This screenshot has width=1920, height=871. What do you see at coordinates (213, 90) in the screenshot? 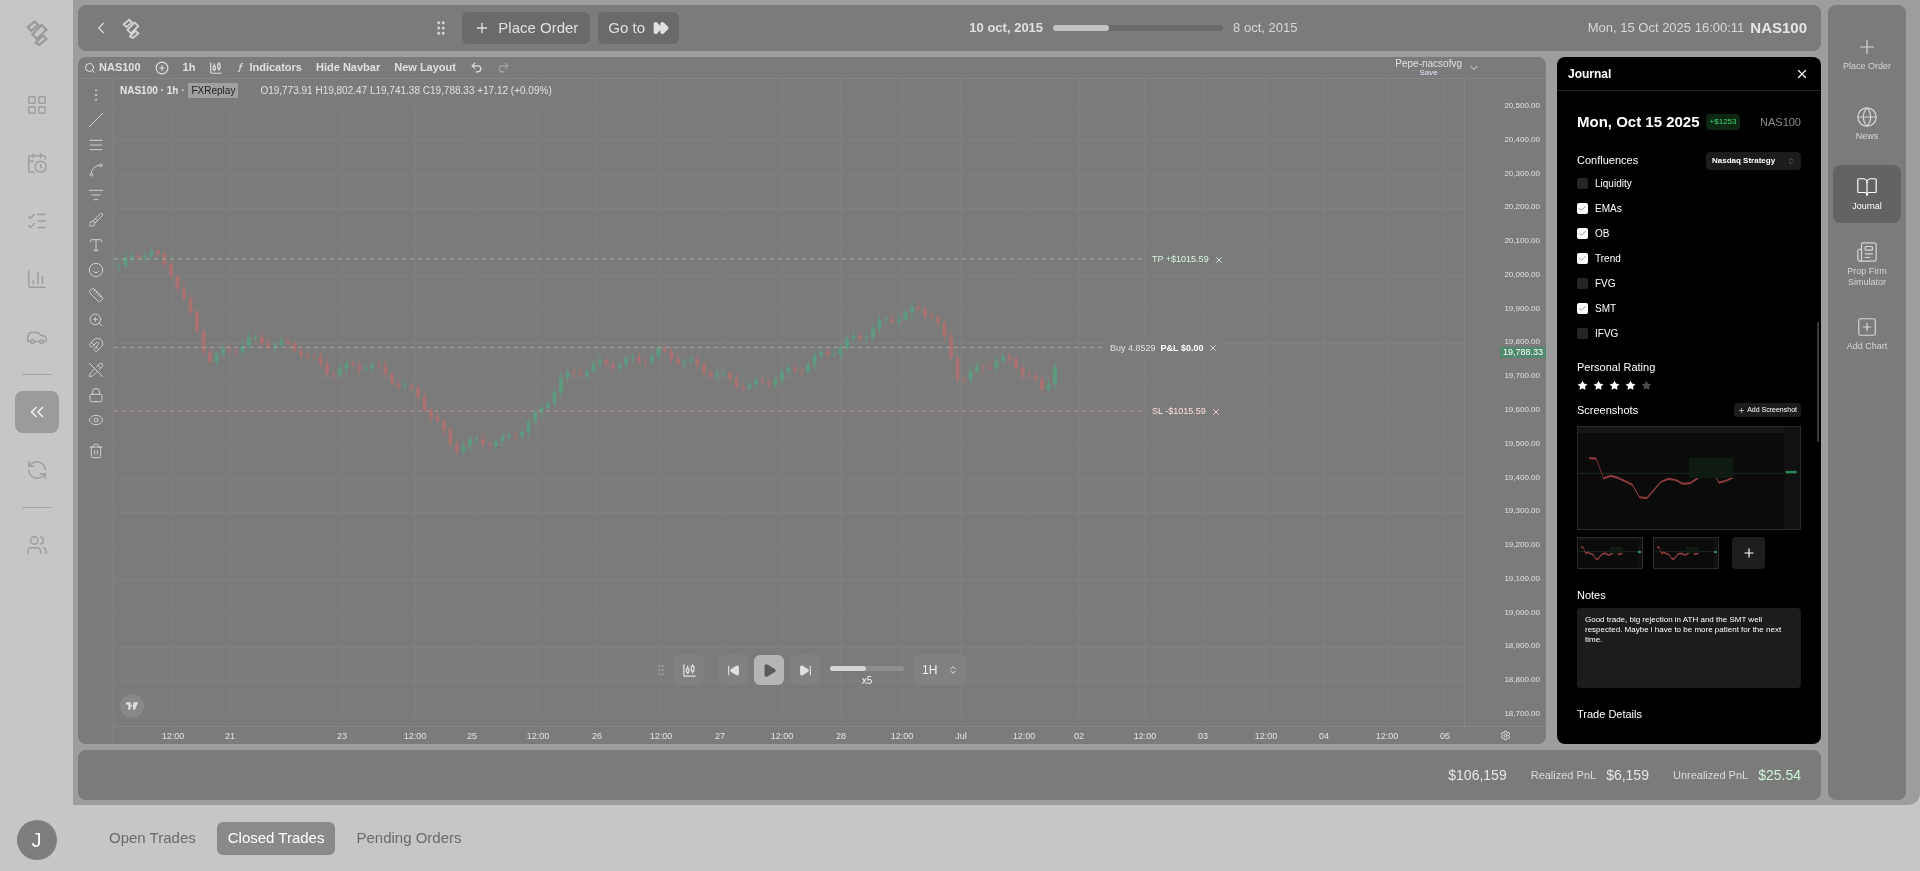
I see `source-badge: FXReplay` at bounding box center [213, 90].